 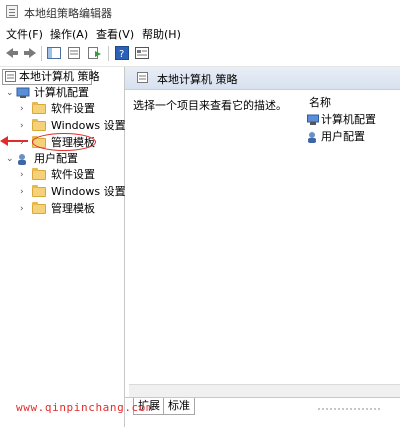 What do you see at coordinates (68, 13) in the screenshot?
I see `window-title: 本地组策略编辑器` at bounding box center [68, 13].